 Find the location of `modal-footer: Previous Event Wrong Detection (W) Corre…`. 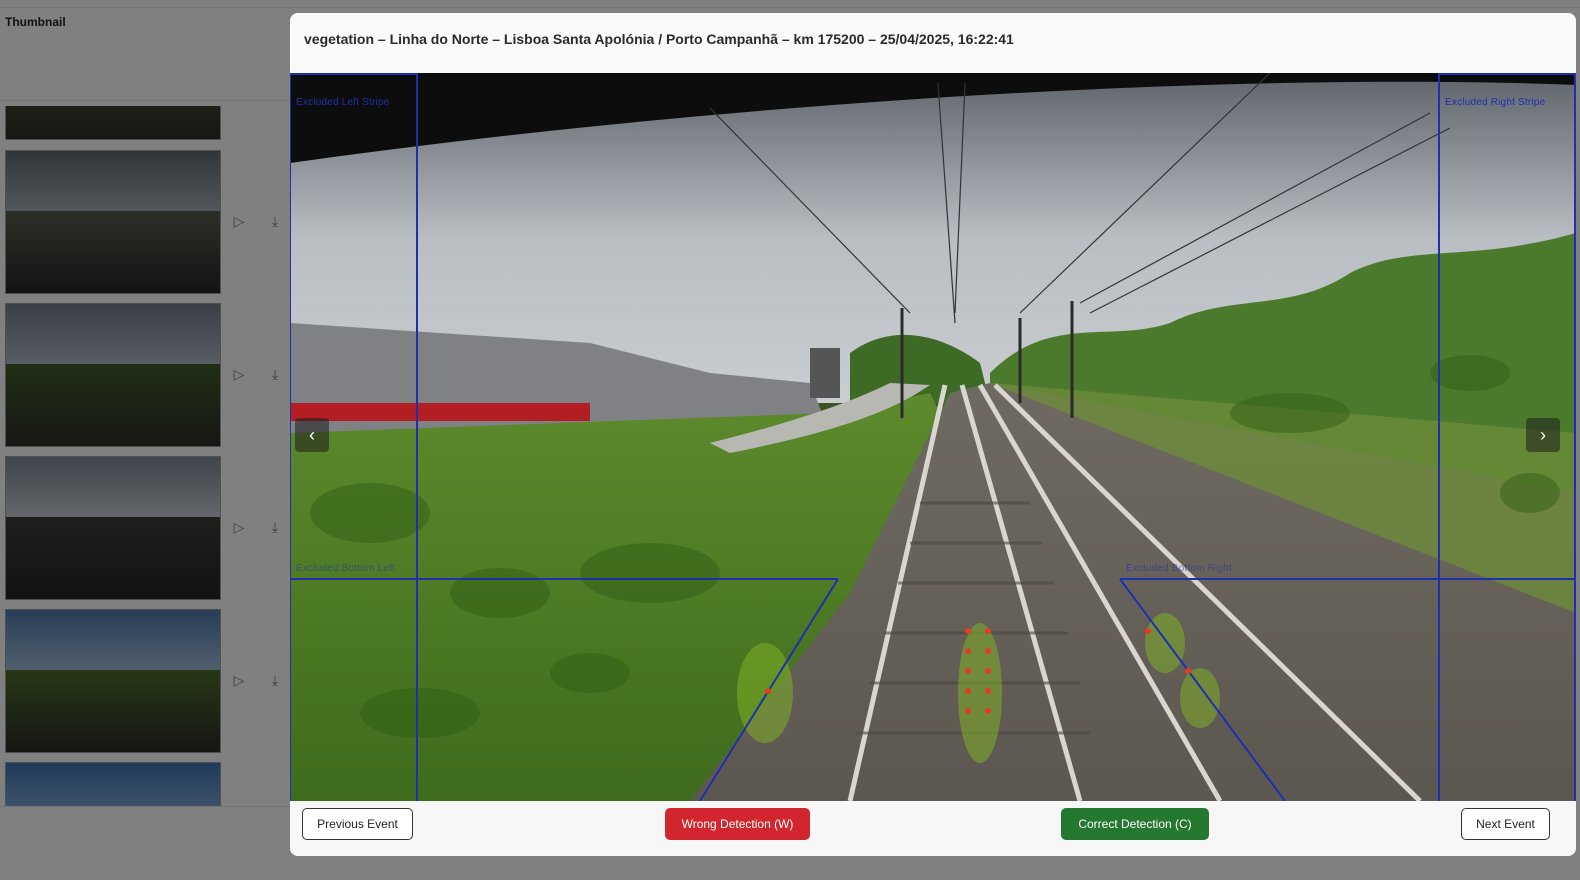

modal-footer: Previous Event Wrong Detection (W) Corre… is located at coordinates (933, 828).